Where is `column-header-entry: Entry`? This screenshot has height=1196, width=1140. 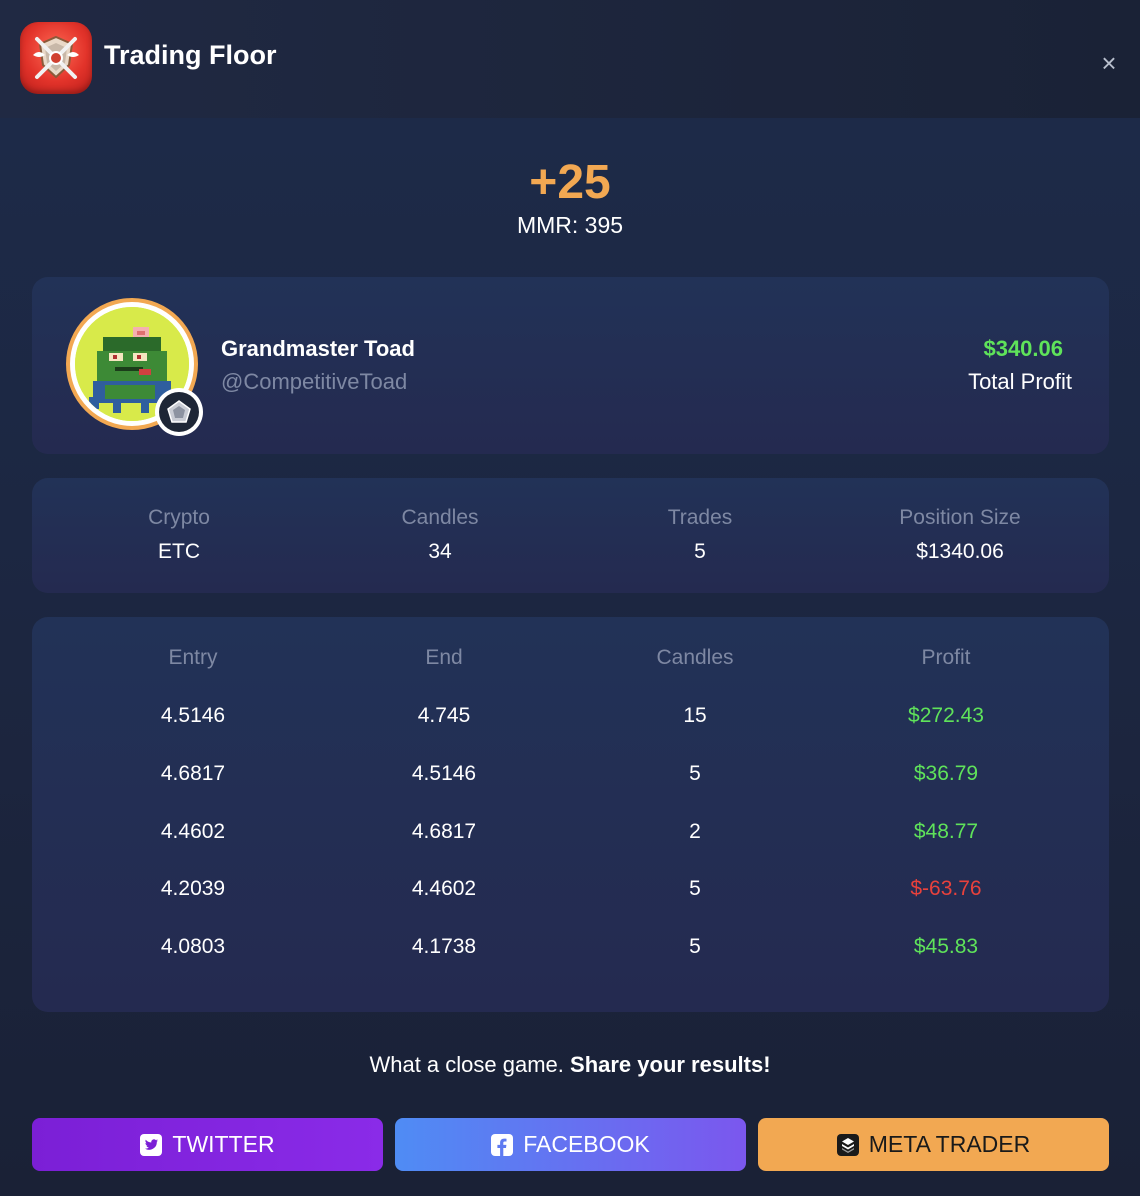
column-header-entry: Entry is located at coordinates (193, 657).